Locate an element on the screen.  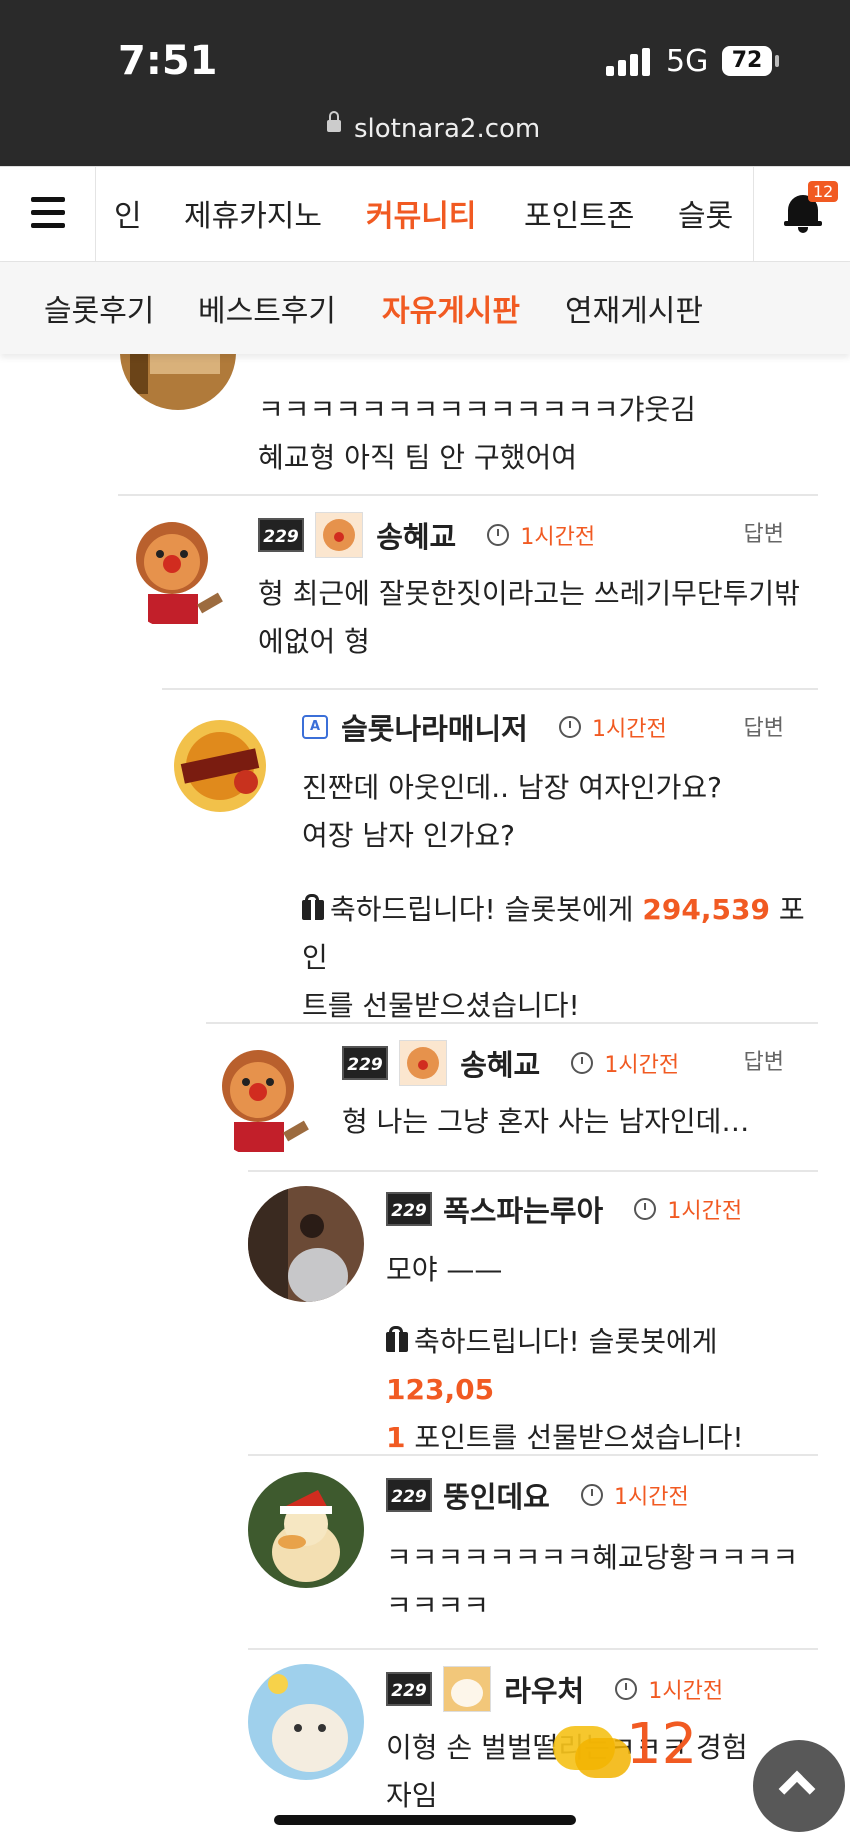
comment-line: 모야 —— is located at coordinates (444, 1269).